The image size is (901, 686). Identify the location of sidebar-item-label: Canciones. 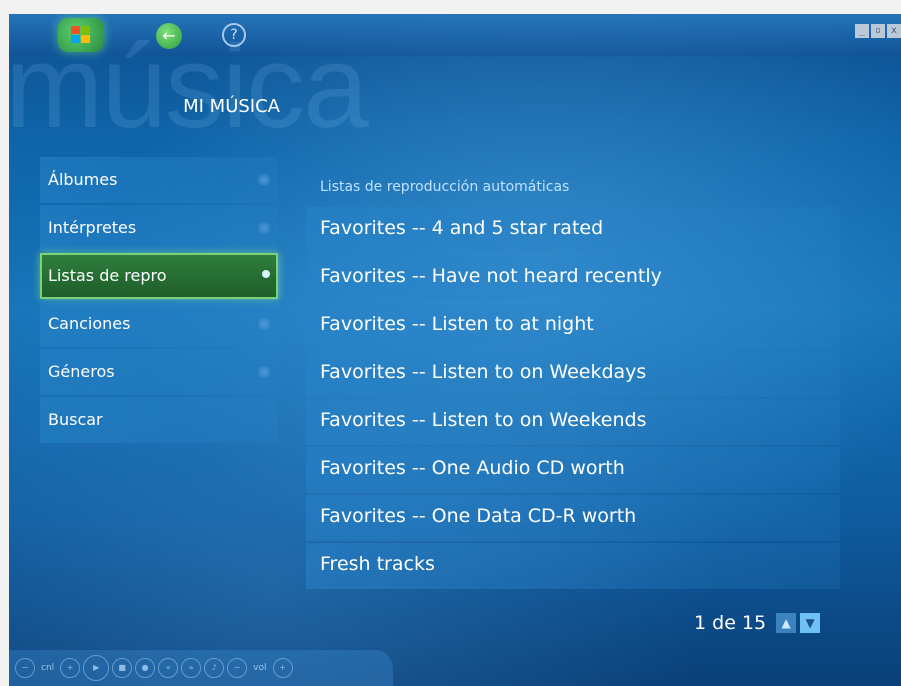
(89, 323).